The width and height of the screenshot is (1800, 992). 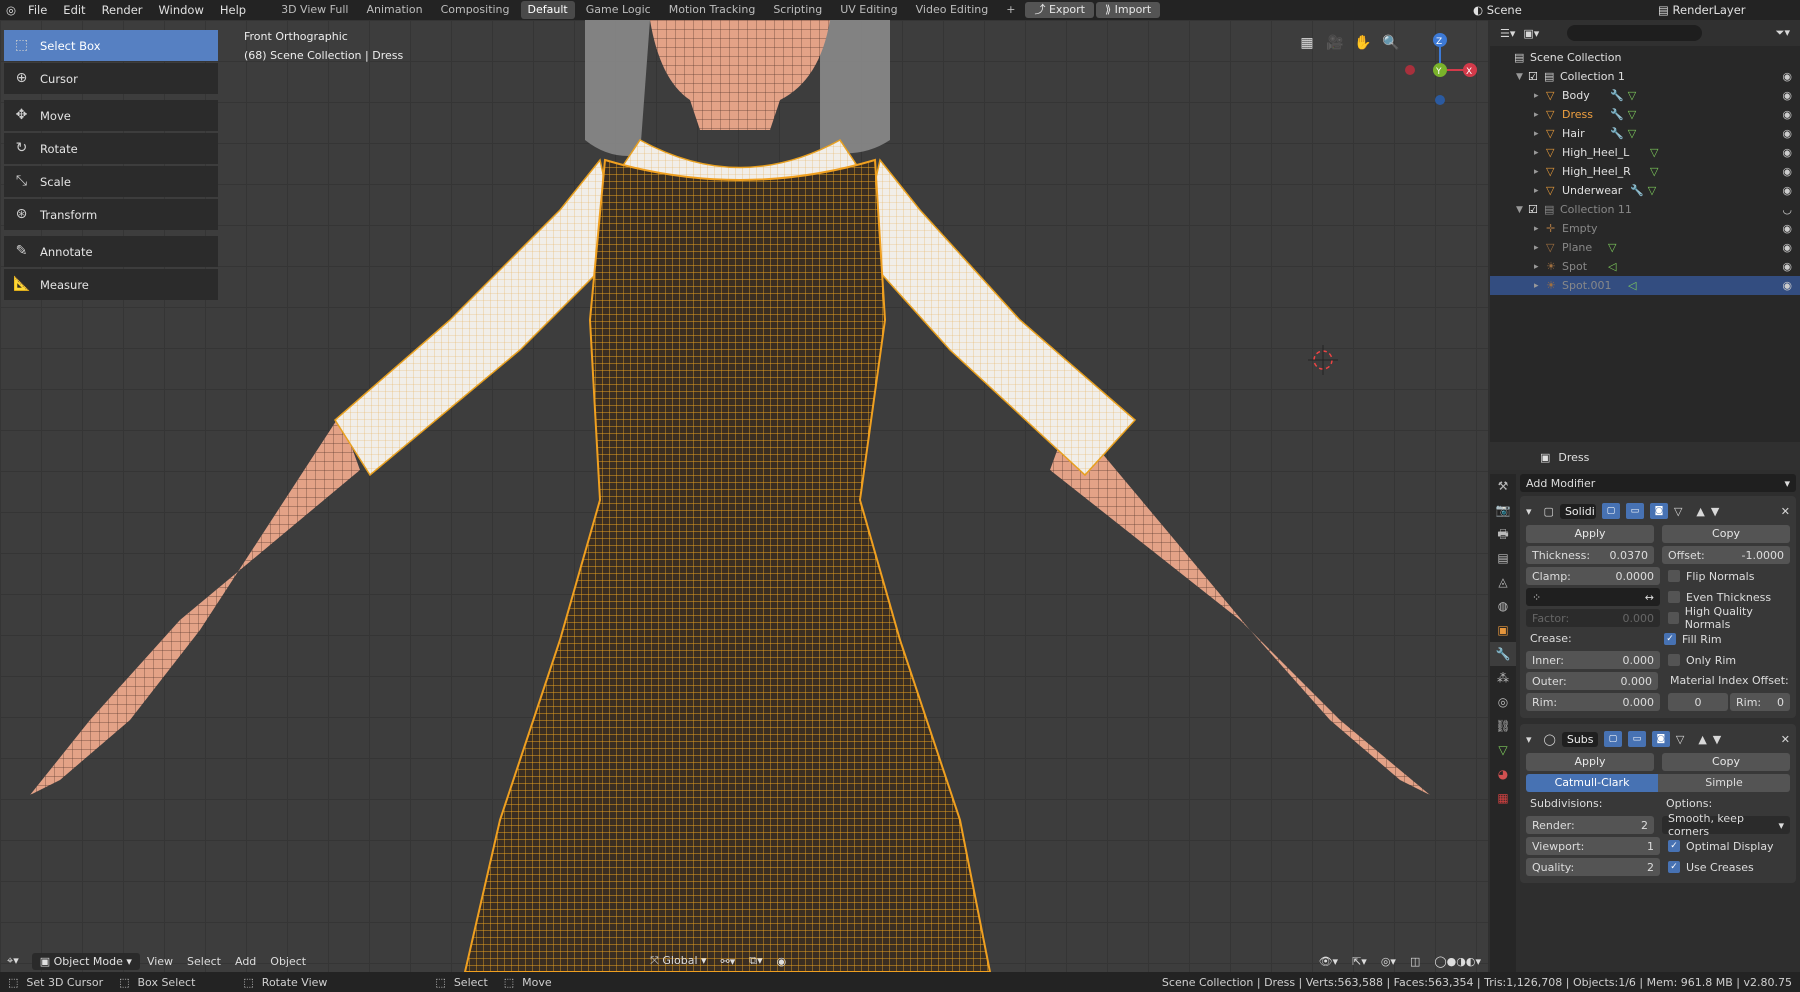 What do you see at coordinates (1503, 774) in the screenshot?
I see `material-tab-icon: ◕` at bounding box center [1503, 774].